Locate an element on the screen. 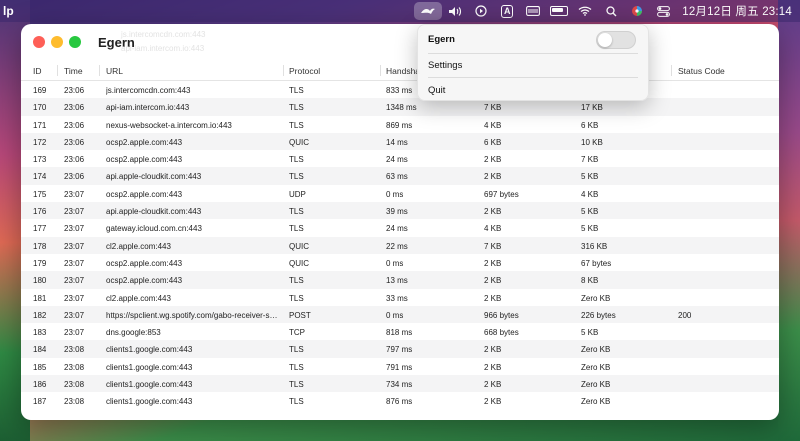 Image resolution: width=800 pixels, height=441 pixels. color-wheel-icon is located at coordinates (637, 11).